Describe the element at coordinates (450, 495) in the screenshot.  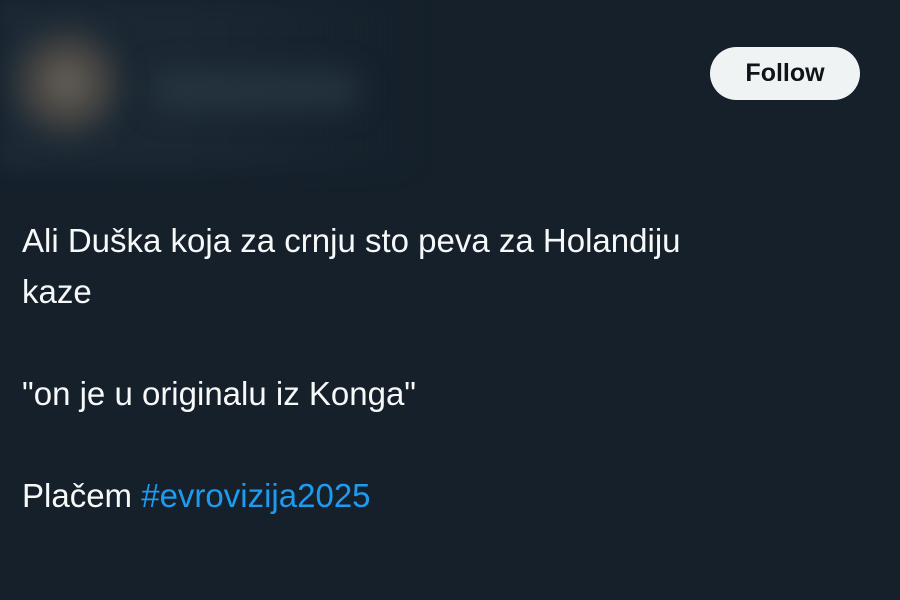
I see `tweet-line-4: Plačem #evrovizija2025` at that location.